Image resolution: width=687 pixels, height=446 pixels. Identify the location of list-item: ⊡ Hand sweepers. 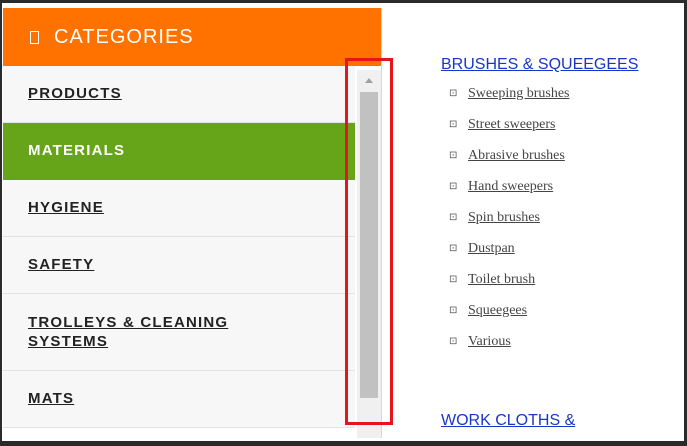
(565, 186).